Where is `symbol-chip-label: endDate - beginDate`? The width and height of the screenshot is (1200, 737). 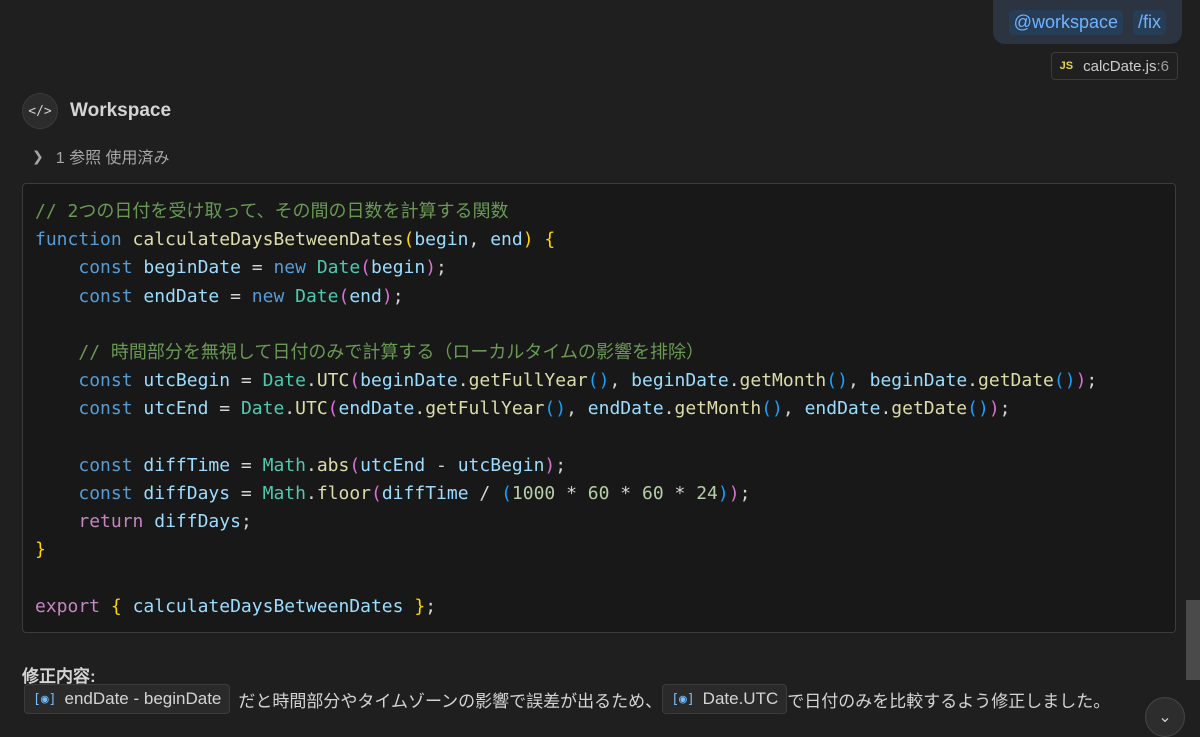
symbol-chip-label: endDate - beginDate is located at coordinates (143, 698).